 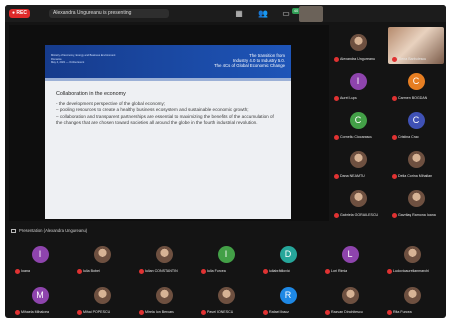 I want to click on participant-name: Mihai POPESCU, so click(x=93, y=312).